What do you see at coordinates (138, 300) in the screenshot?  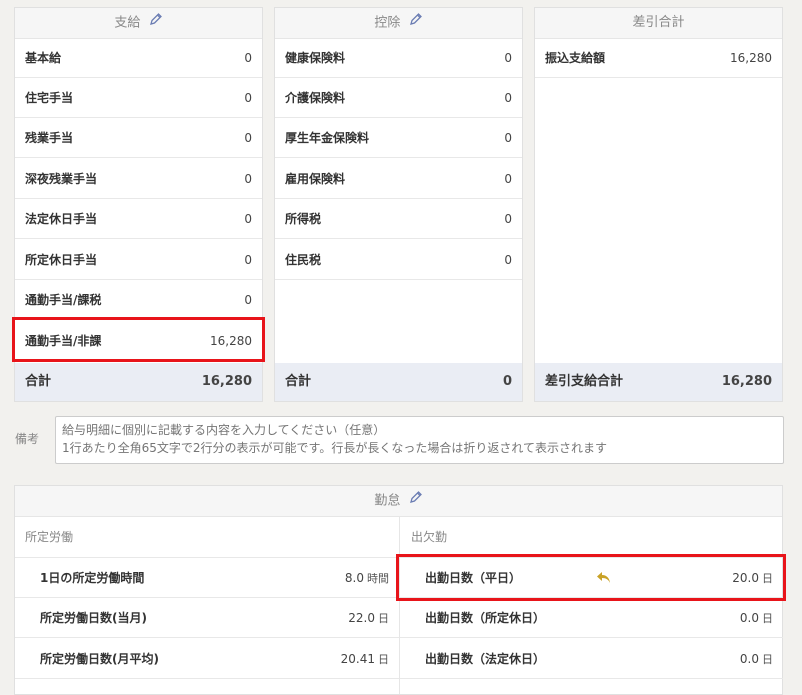 I see `shikyu-row: 通勤手当/課税 0` at bounding box center [138, 300].